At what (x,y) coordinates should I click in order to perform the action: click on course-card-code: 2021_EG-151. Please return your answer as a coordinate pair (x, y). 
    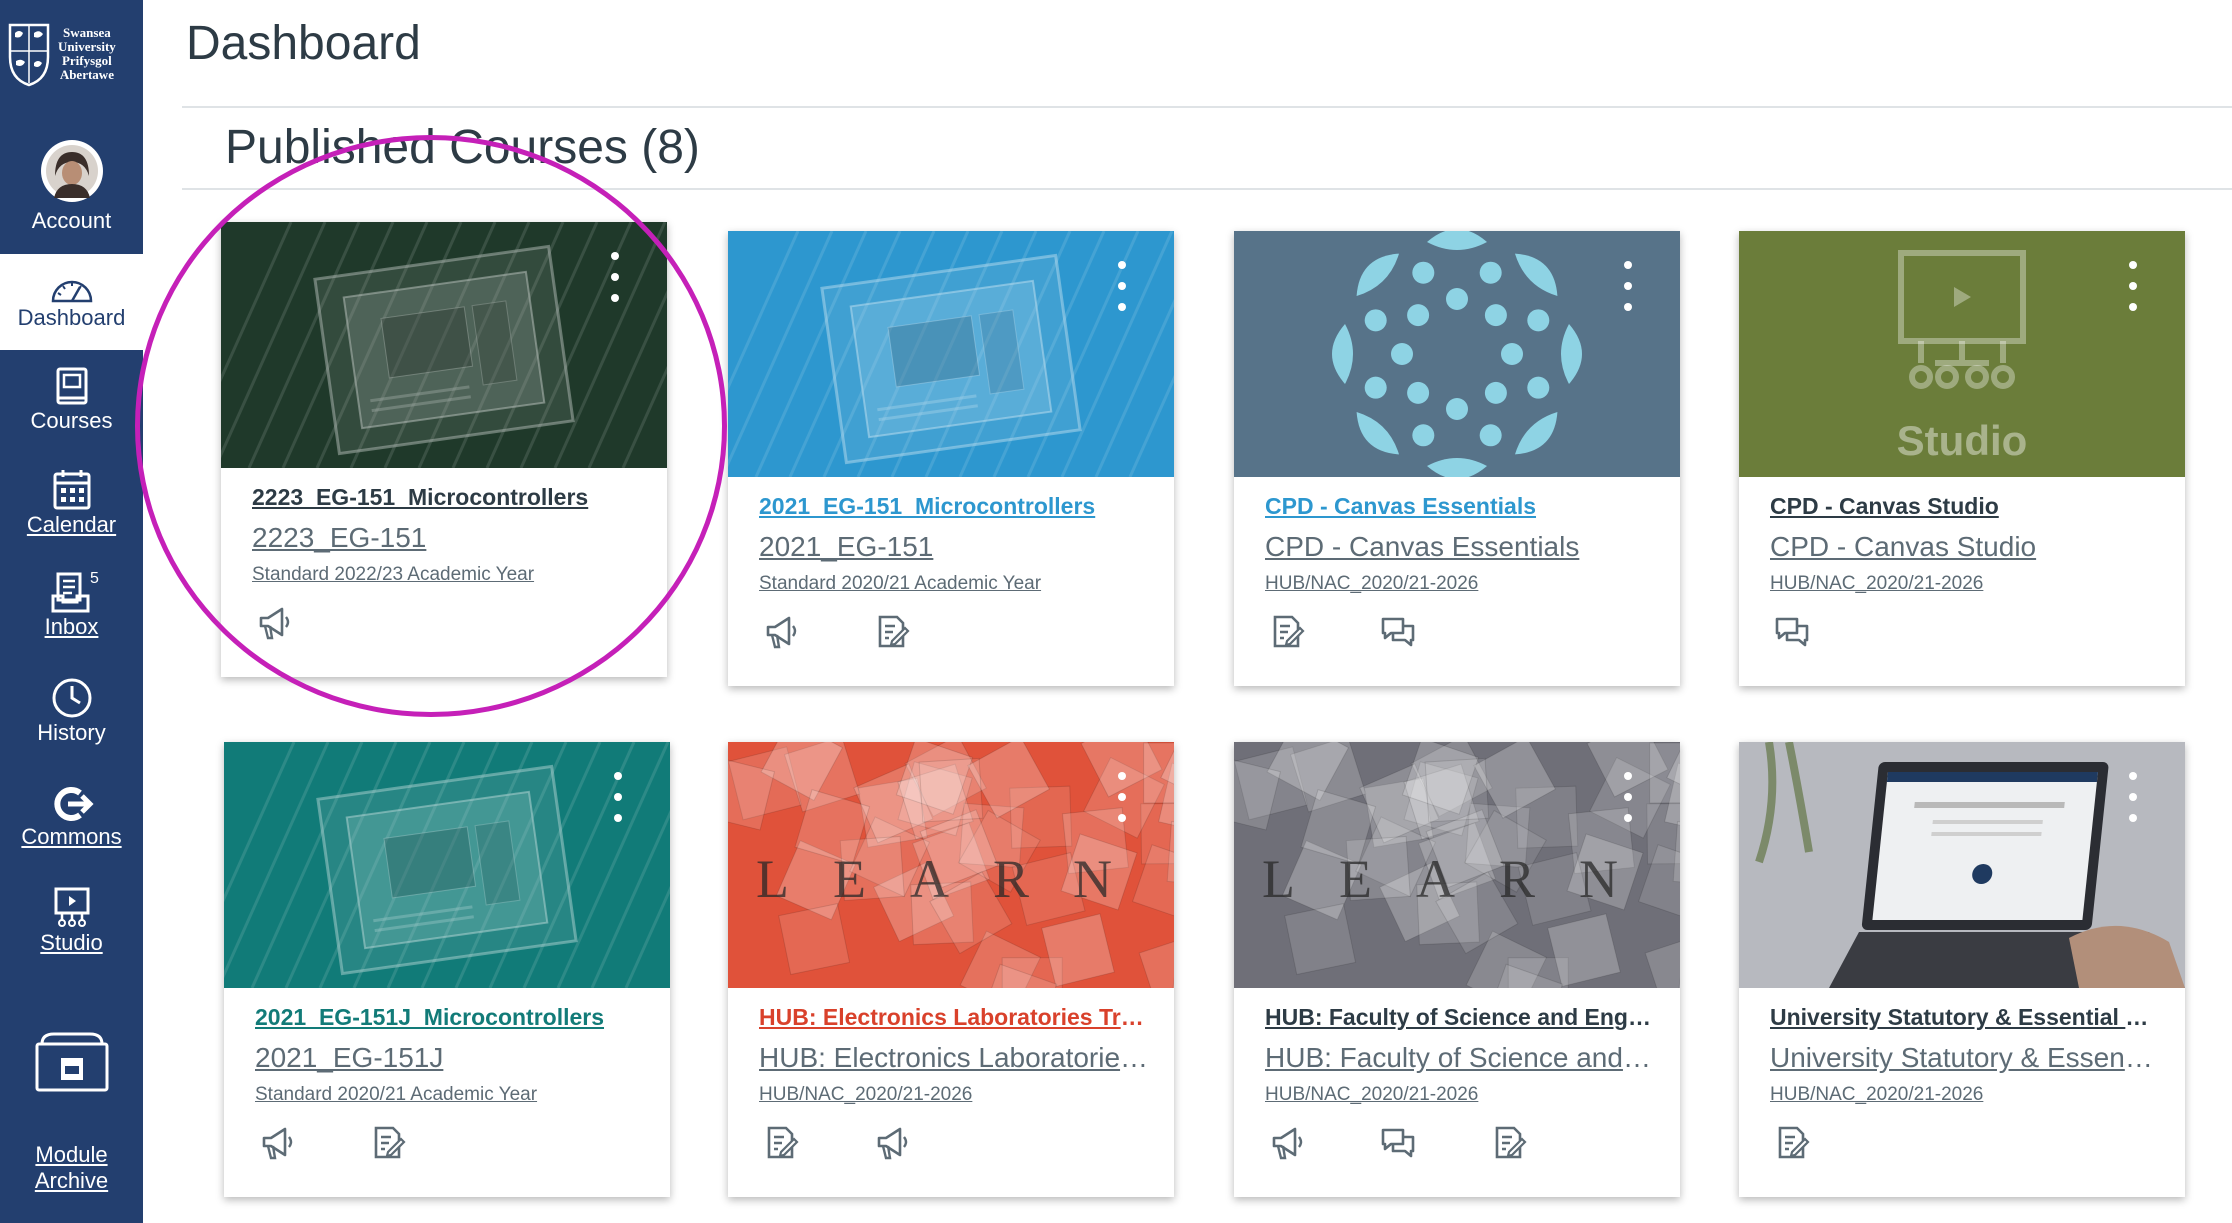
    Looking at the image, I should click on (954, 547).